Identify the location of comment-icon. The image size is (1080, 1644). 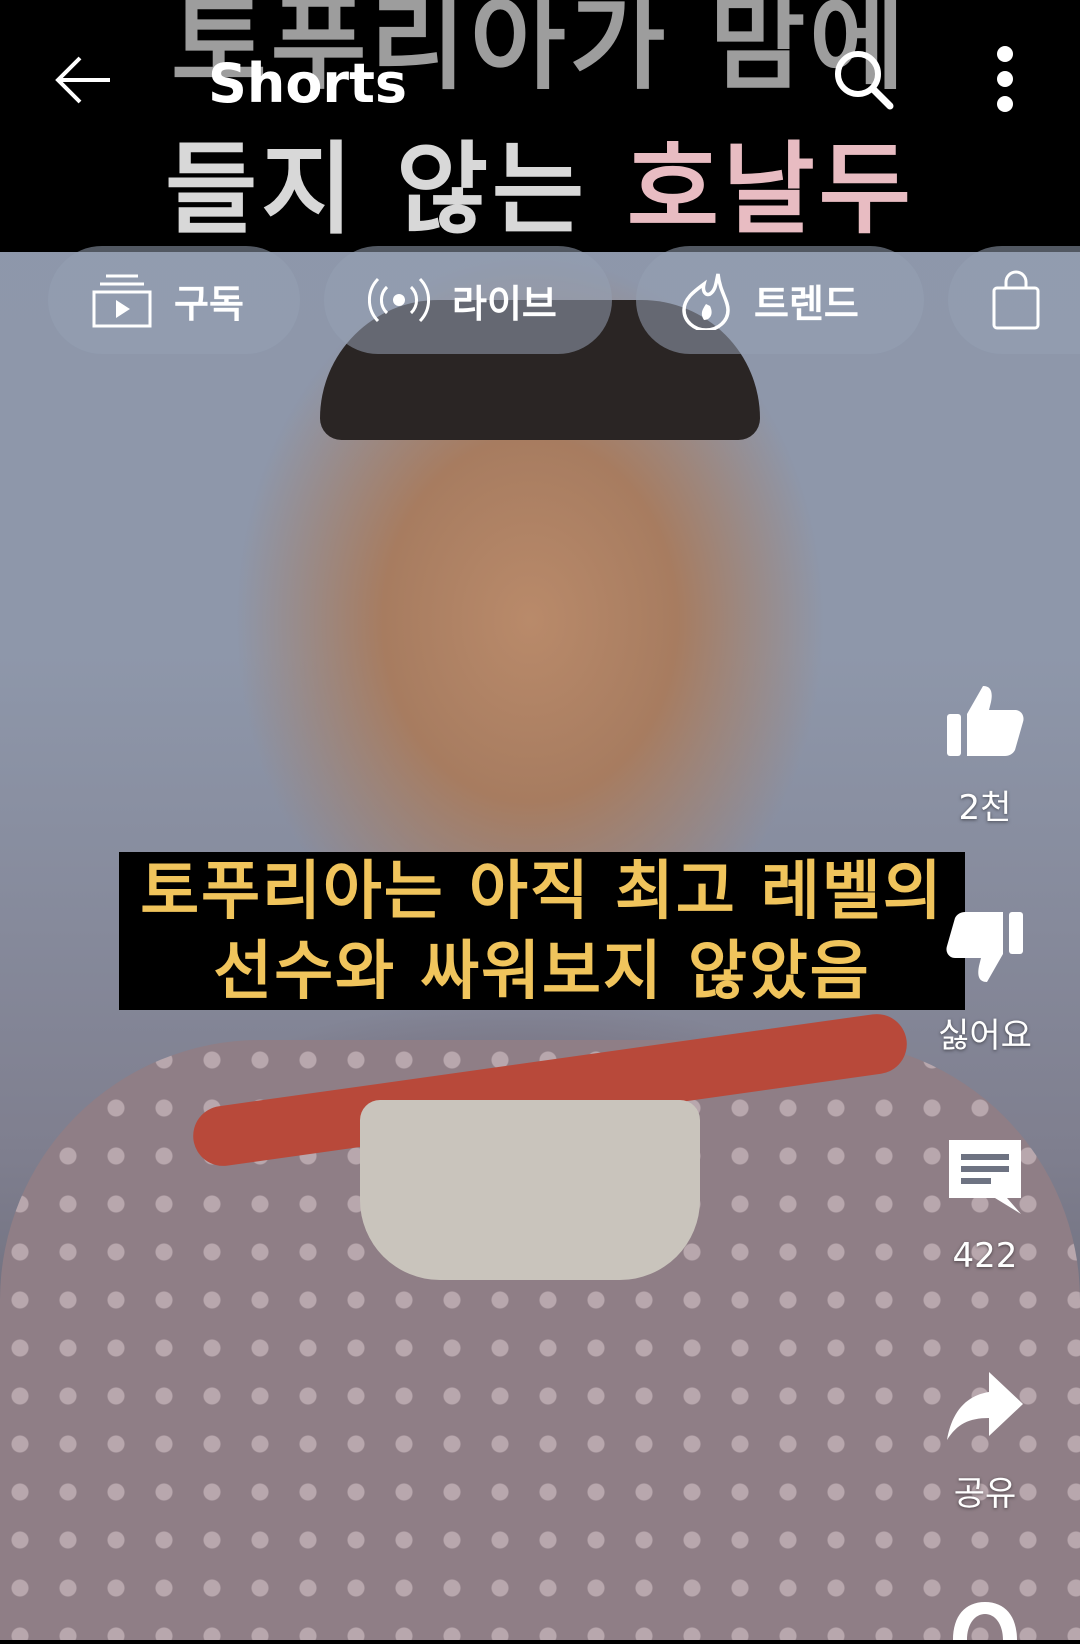
(985, 1177).